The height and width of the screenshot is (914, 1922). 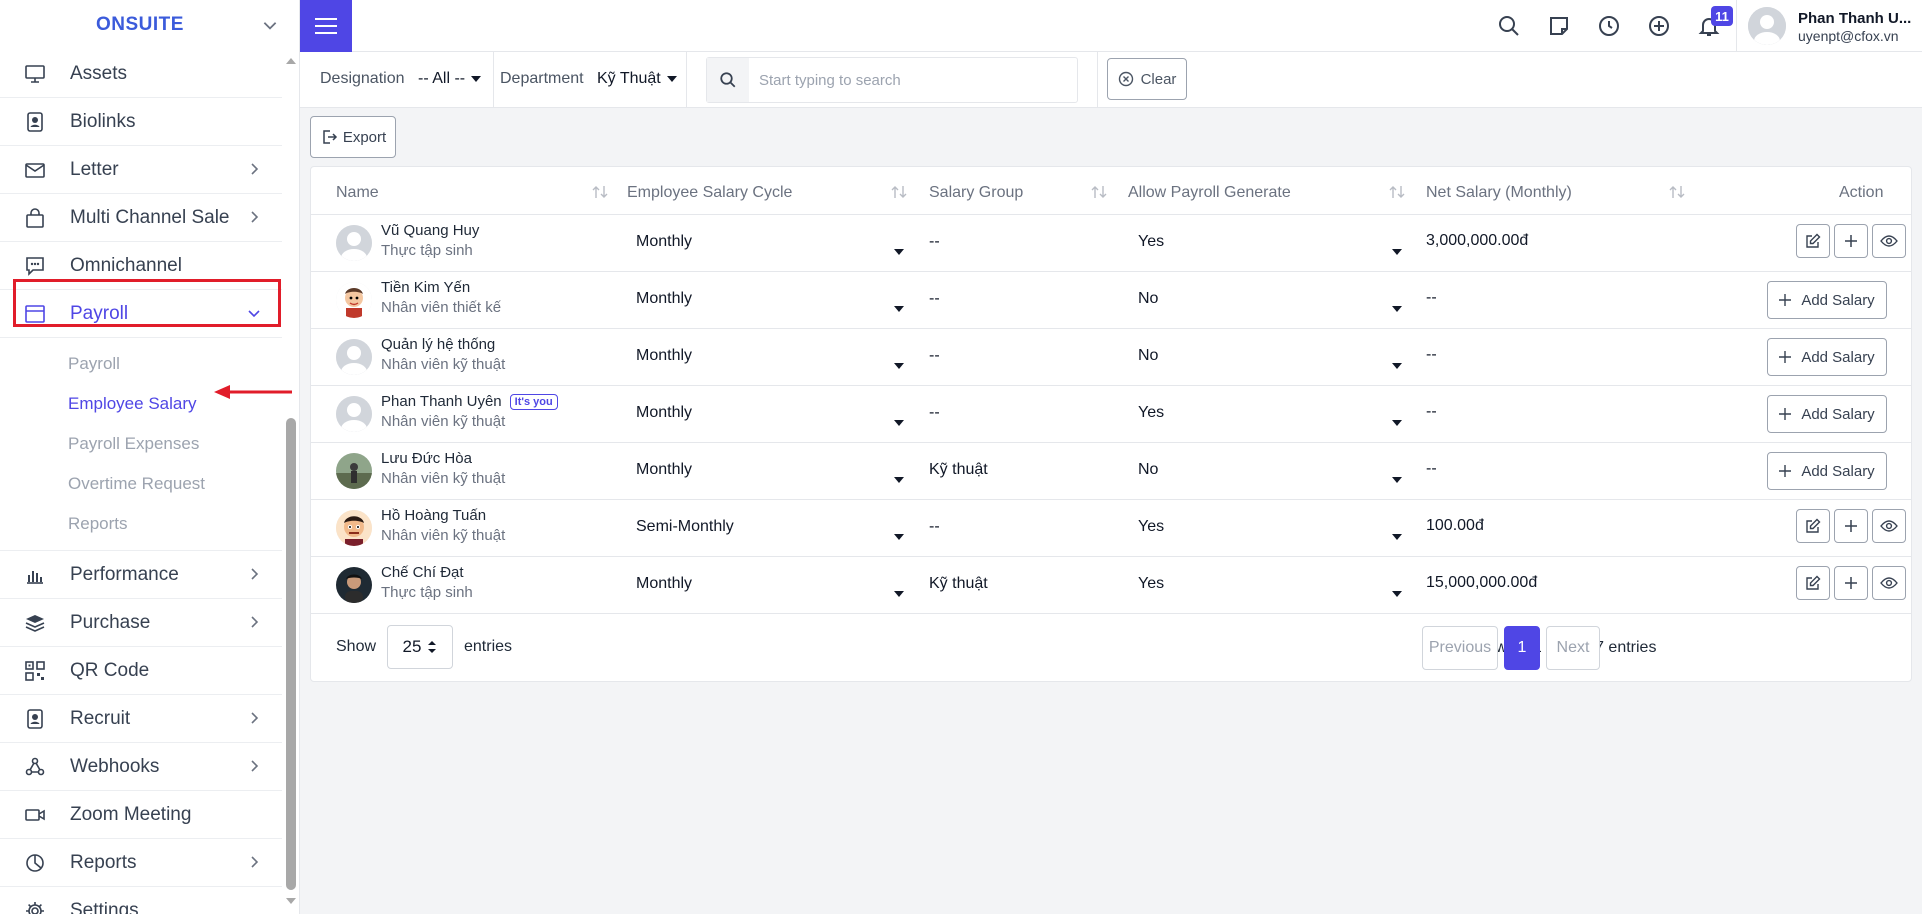 I want to click on sidebar-item-performance: Performance, so click(x=141, y=575).